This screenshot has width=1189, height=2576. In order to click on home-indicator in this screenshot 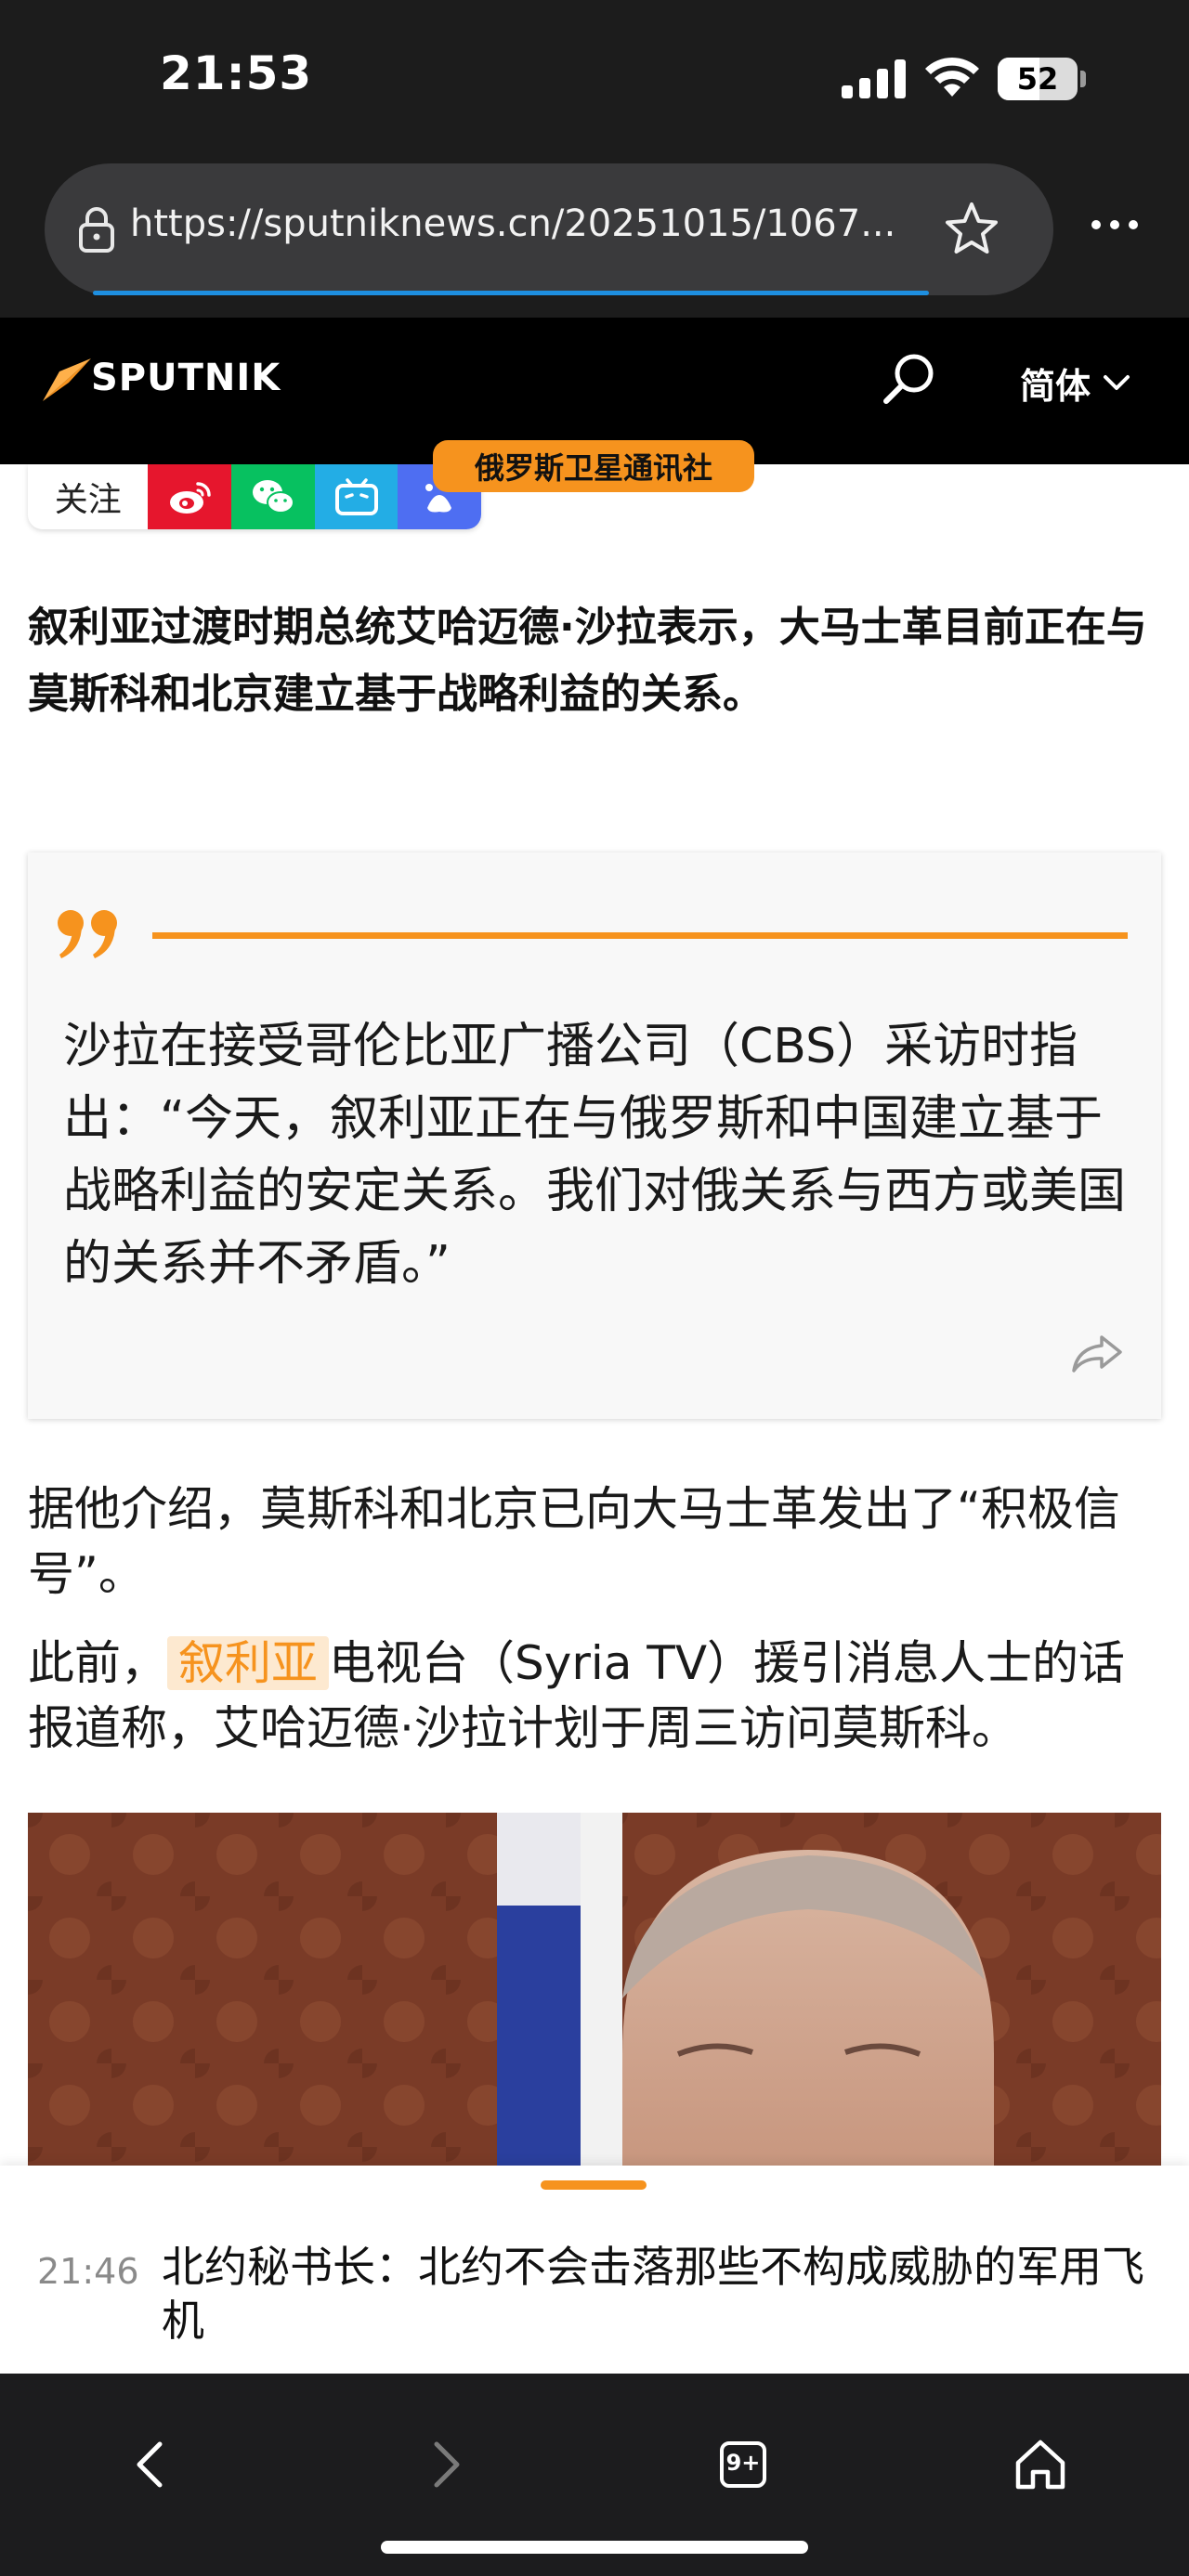, I will do `click(594, 2547)`.